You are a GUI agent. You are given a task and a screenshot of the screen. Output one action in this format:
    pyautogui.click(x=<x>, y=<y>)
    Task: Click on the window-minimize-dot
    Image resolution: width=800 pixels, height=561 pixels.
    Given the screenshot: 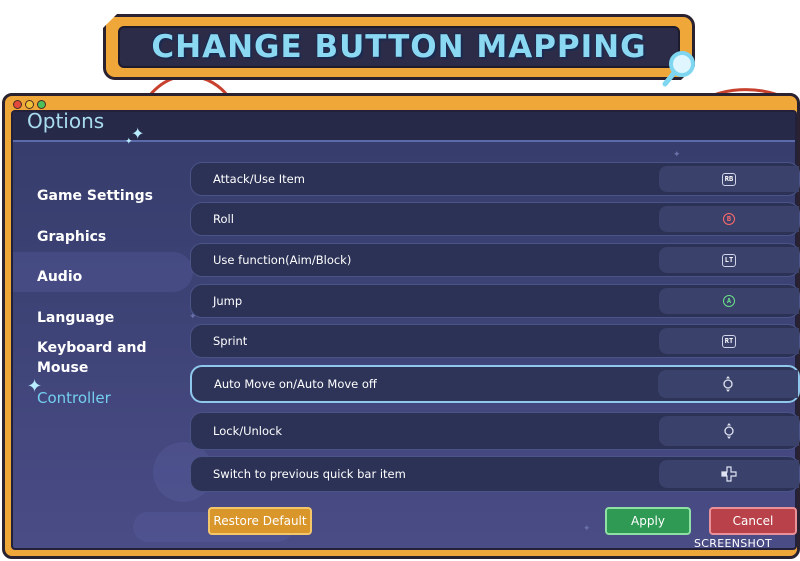 What is the action you would take?
    pyautogui.click(x=29, y=104)
    